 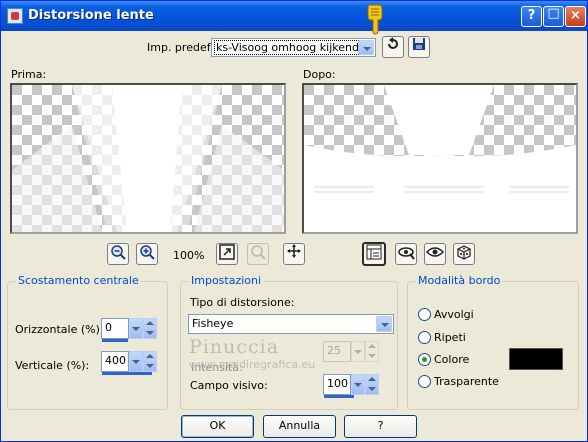 I want to click on eye-button, so click(x=435, y=254).